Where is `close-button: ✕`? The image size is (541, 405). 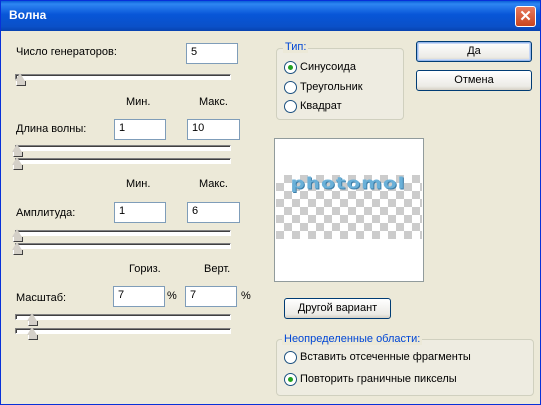
close-button: ✕ is located at coordinates (525, 16).